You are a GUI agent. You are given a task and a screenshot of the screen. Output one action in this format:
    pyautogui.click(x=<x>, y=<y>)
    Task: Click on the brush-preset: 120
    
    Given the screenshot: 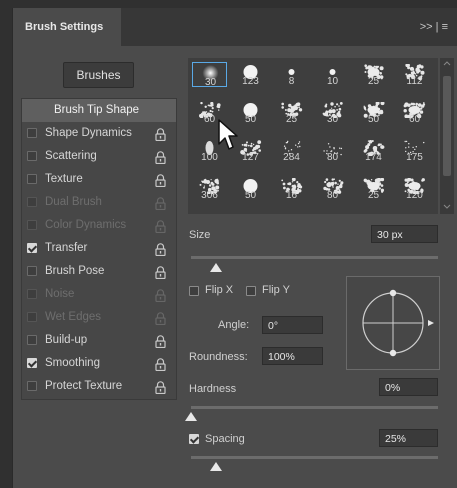 What is the action you would take?
    pyautogui.click(x=414, y=188)
    